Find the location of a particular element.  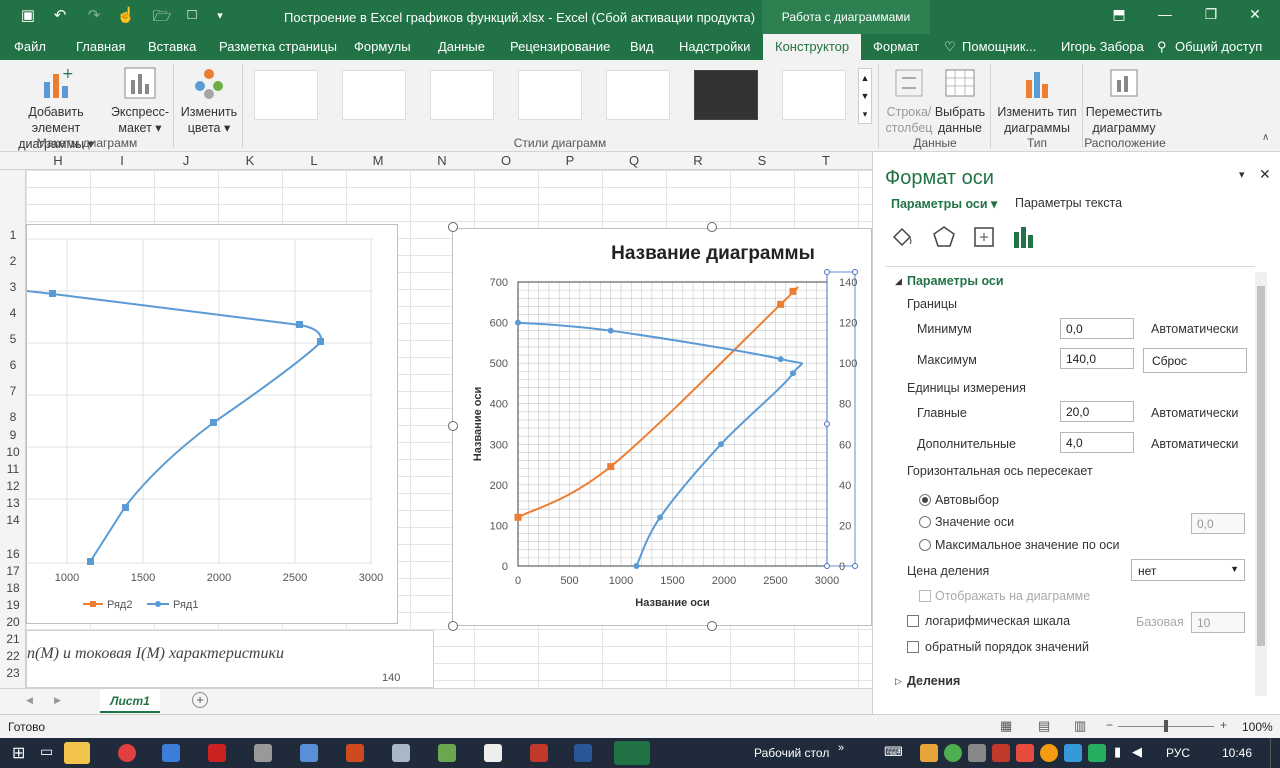

clock: 10:46 is located at coordinates (1237, 753).